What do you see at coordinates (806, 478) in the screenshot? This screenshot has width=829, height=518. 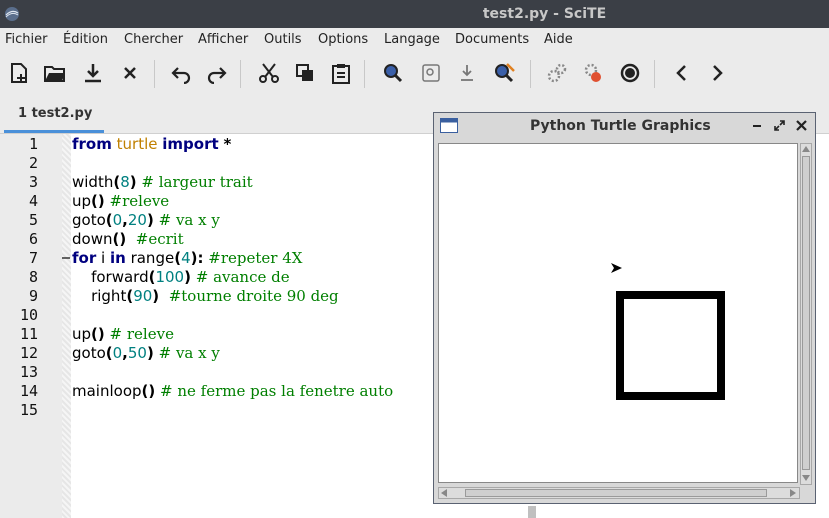 I see `scroll-down-arrow-icon` at bounding box center [806, 478].